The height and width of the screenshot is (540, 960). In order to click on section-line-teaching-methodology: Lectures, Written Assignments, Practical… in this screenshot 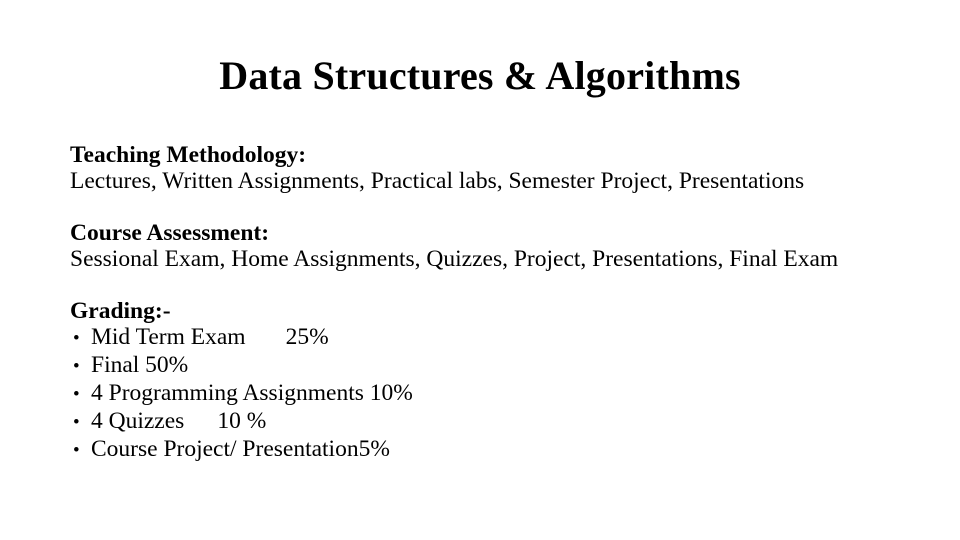, I will do `click(437, 181)`.